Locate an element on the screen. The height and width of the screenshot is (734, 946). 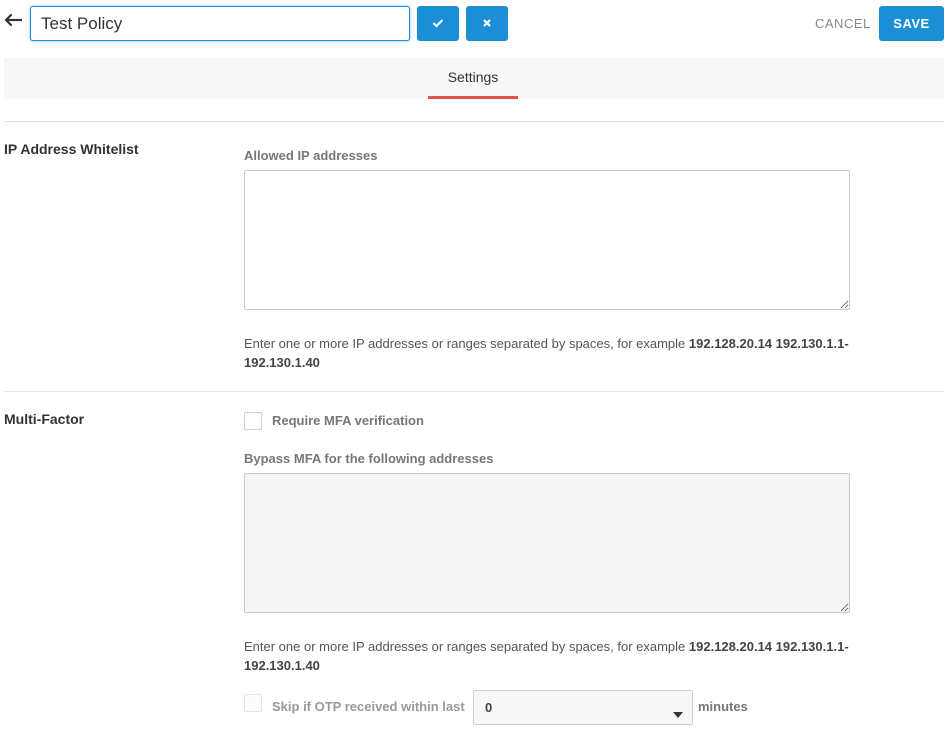
tab-settings-label: Settings is located at coordinates (473, 77).